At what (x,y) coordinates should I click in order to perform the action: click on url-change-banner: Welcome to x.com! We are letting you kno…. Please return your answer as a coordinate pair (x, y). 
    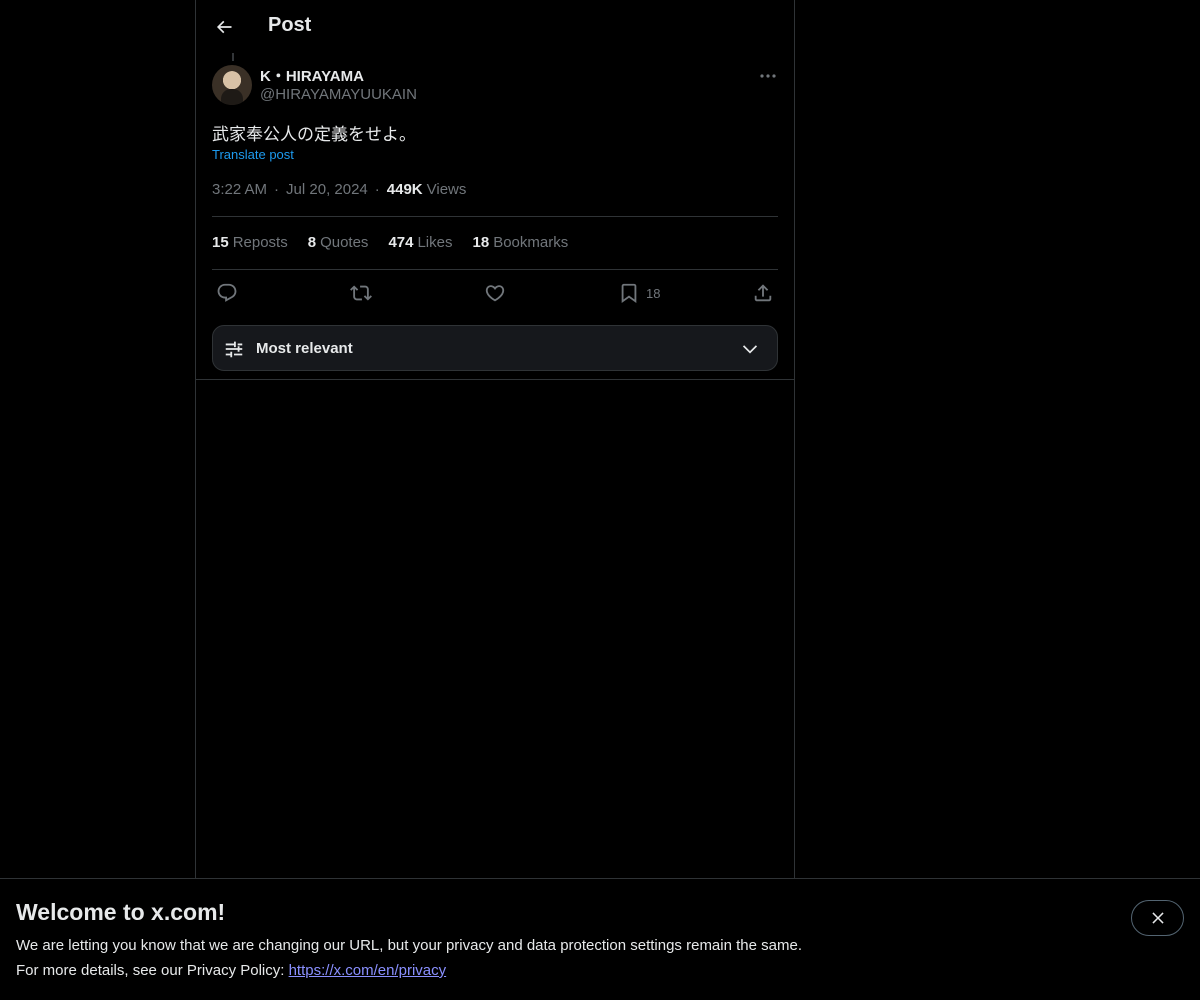
    Looking at the image, I should click on (600, 939).